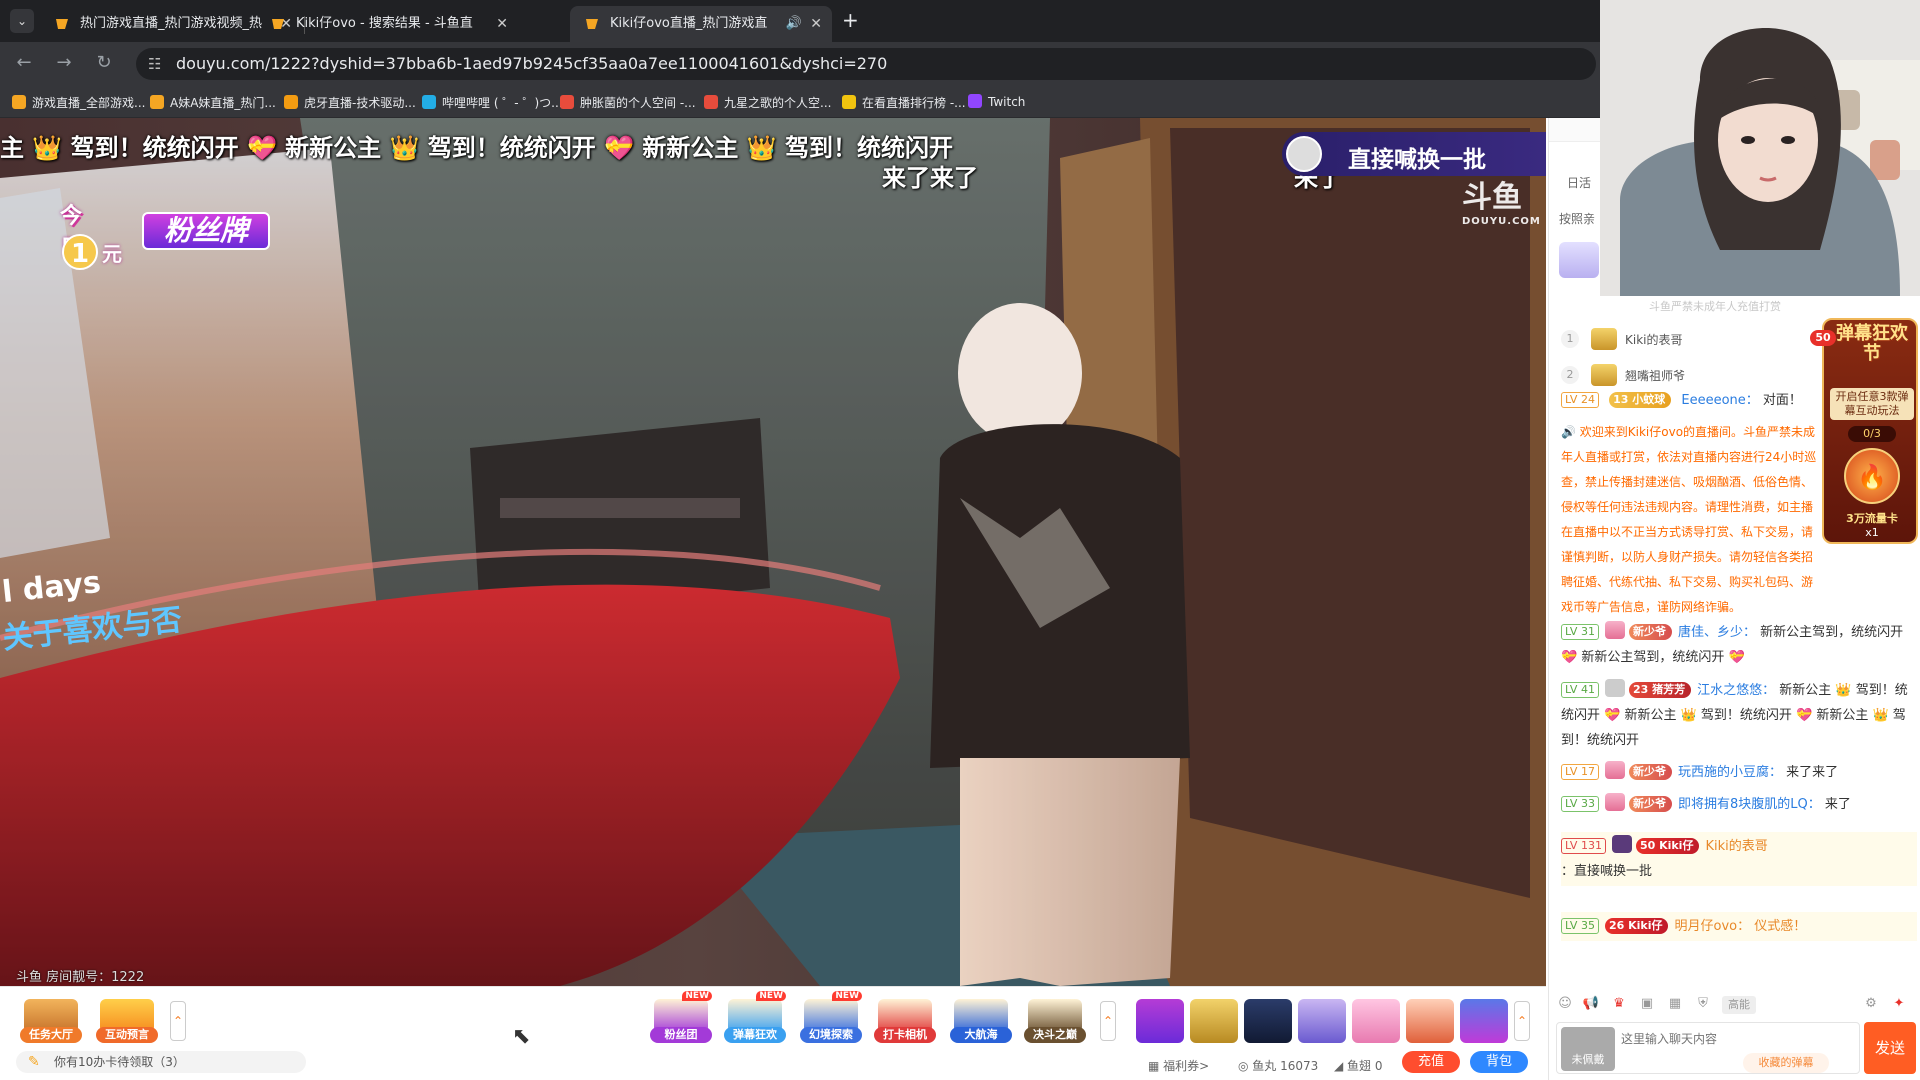  I want to click on chat-input, so click(1736, 1039).